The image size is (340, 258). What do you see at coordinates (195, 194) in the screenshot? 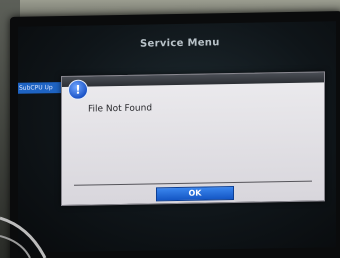
I see `ok-button: OK` at bounding box center [195, 194].